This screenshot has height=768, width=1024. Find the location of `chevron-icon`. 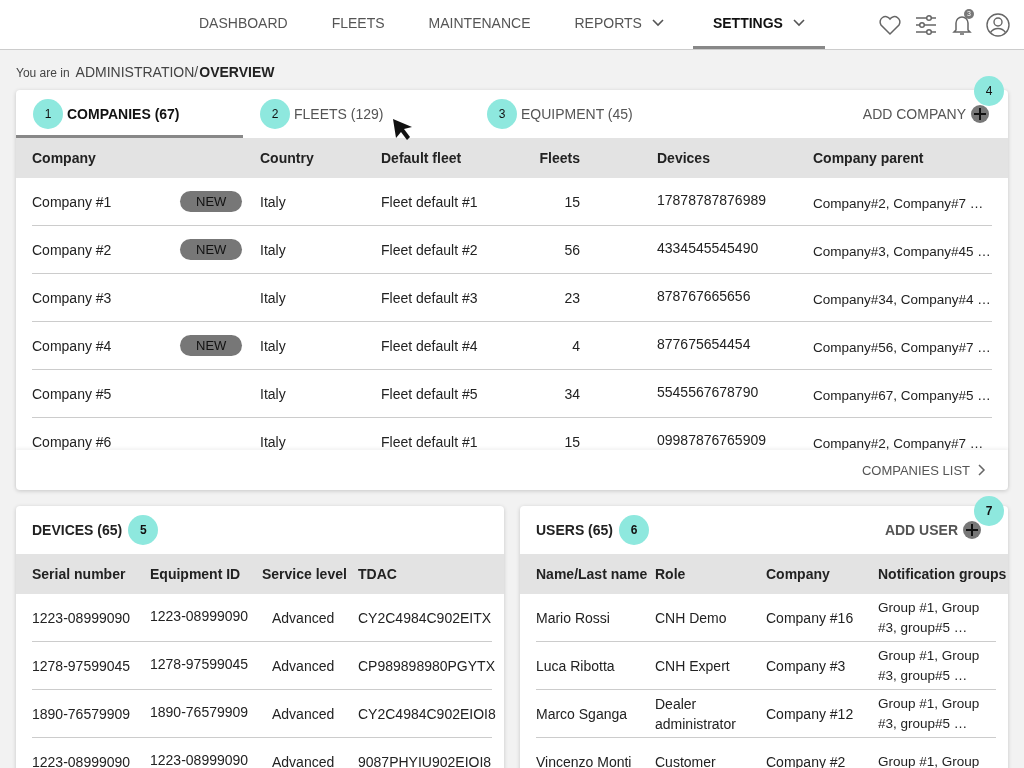

chevron-icon is located at coordinates (657, 23).